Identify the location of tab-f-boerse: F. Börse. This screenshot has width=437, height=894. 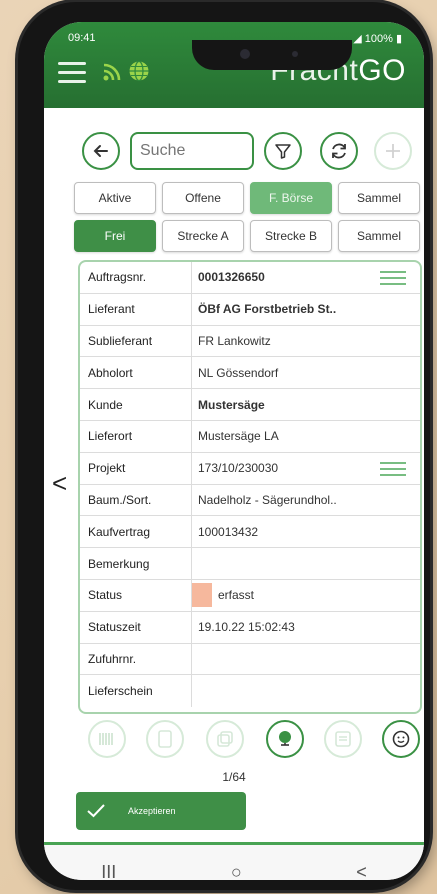
(291, 198).